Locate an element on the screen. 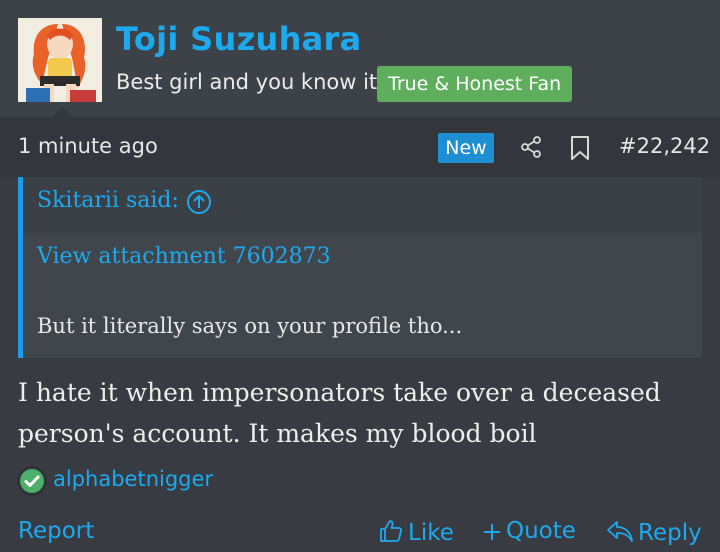  like-label: Like is located at coordinates (431, 533).